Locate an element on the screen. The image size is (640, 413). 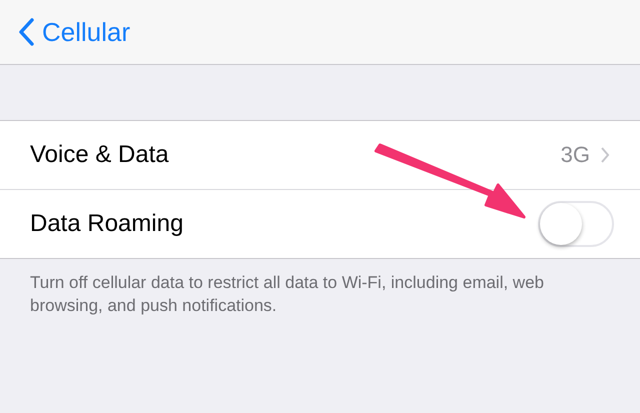
footer-note: Turn off cellular data to restrict all data to Wi-Fi, including email, web browsing, and push notifications. is located at coordinates (287, 294).